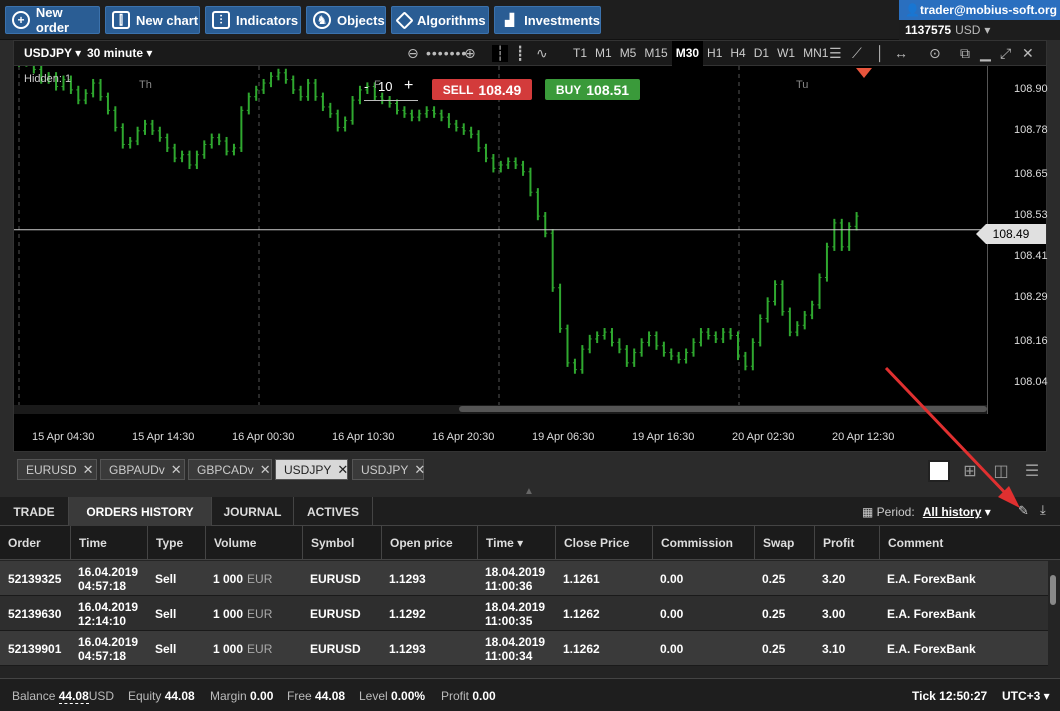  What do you see at coordinates (985, 53) in the screenshot?
I see `minimize-icon: ▁` at bounding box center [985, 53].